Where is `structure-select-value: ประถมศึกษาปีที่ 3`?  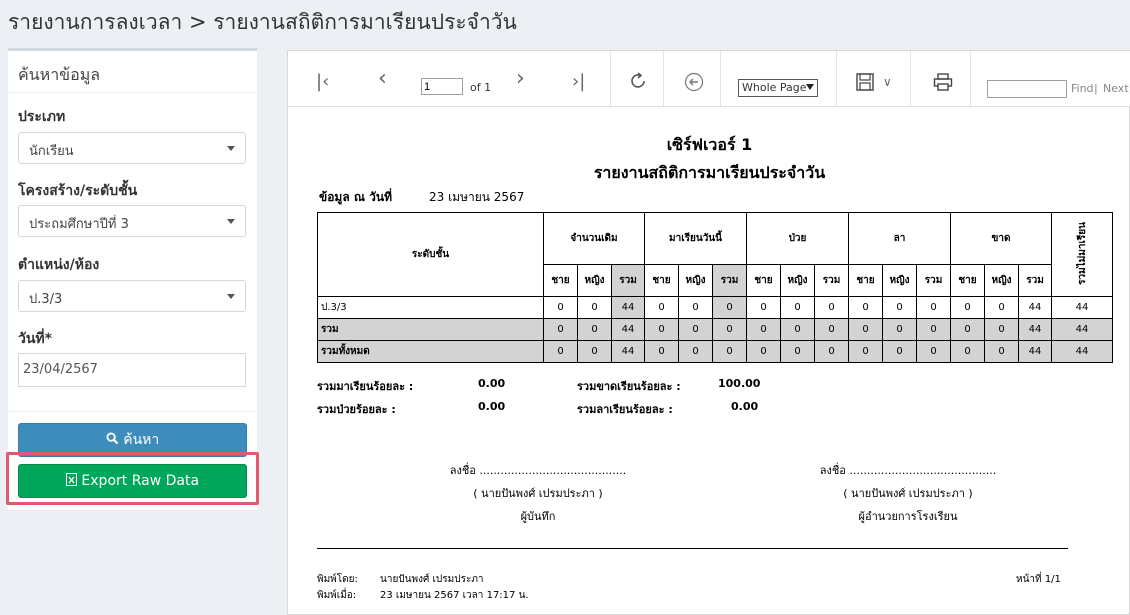
structure-select-value: ประถมศึกษาปีที่ 3 is located at coordinates (79, 224).